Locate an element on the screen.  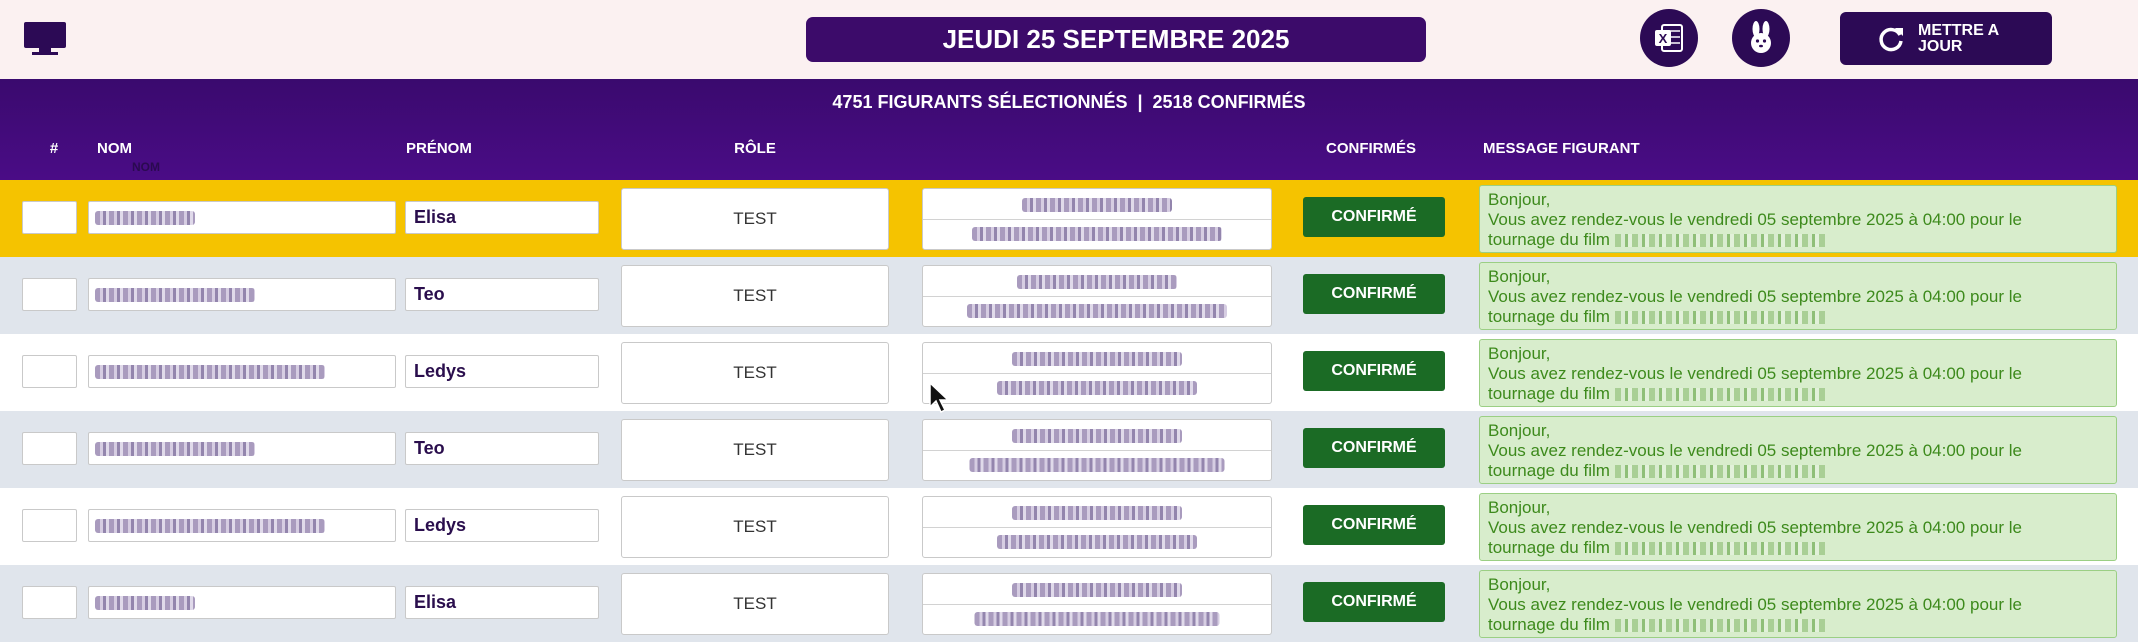
rabbit-button is located at coordinates (1761, 38).